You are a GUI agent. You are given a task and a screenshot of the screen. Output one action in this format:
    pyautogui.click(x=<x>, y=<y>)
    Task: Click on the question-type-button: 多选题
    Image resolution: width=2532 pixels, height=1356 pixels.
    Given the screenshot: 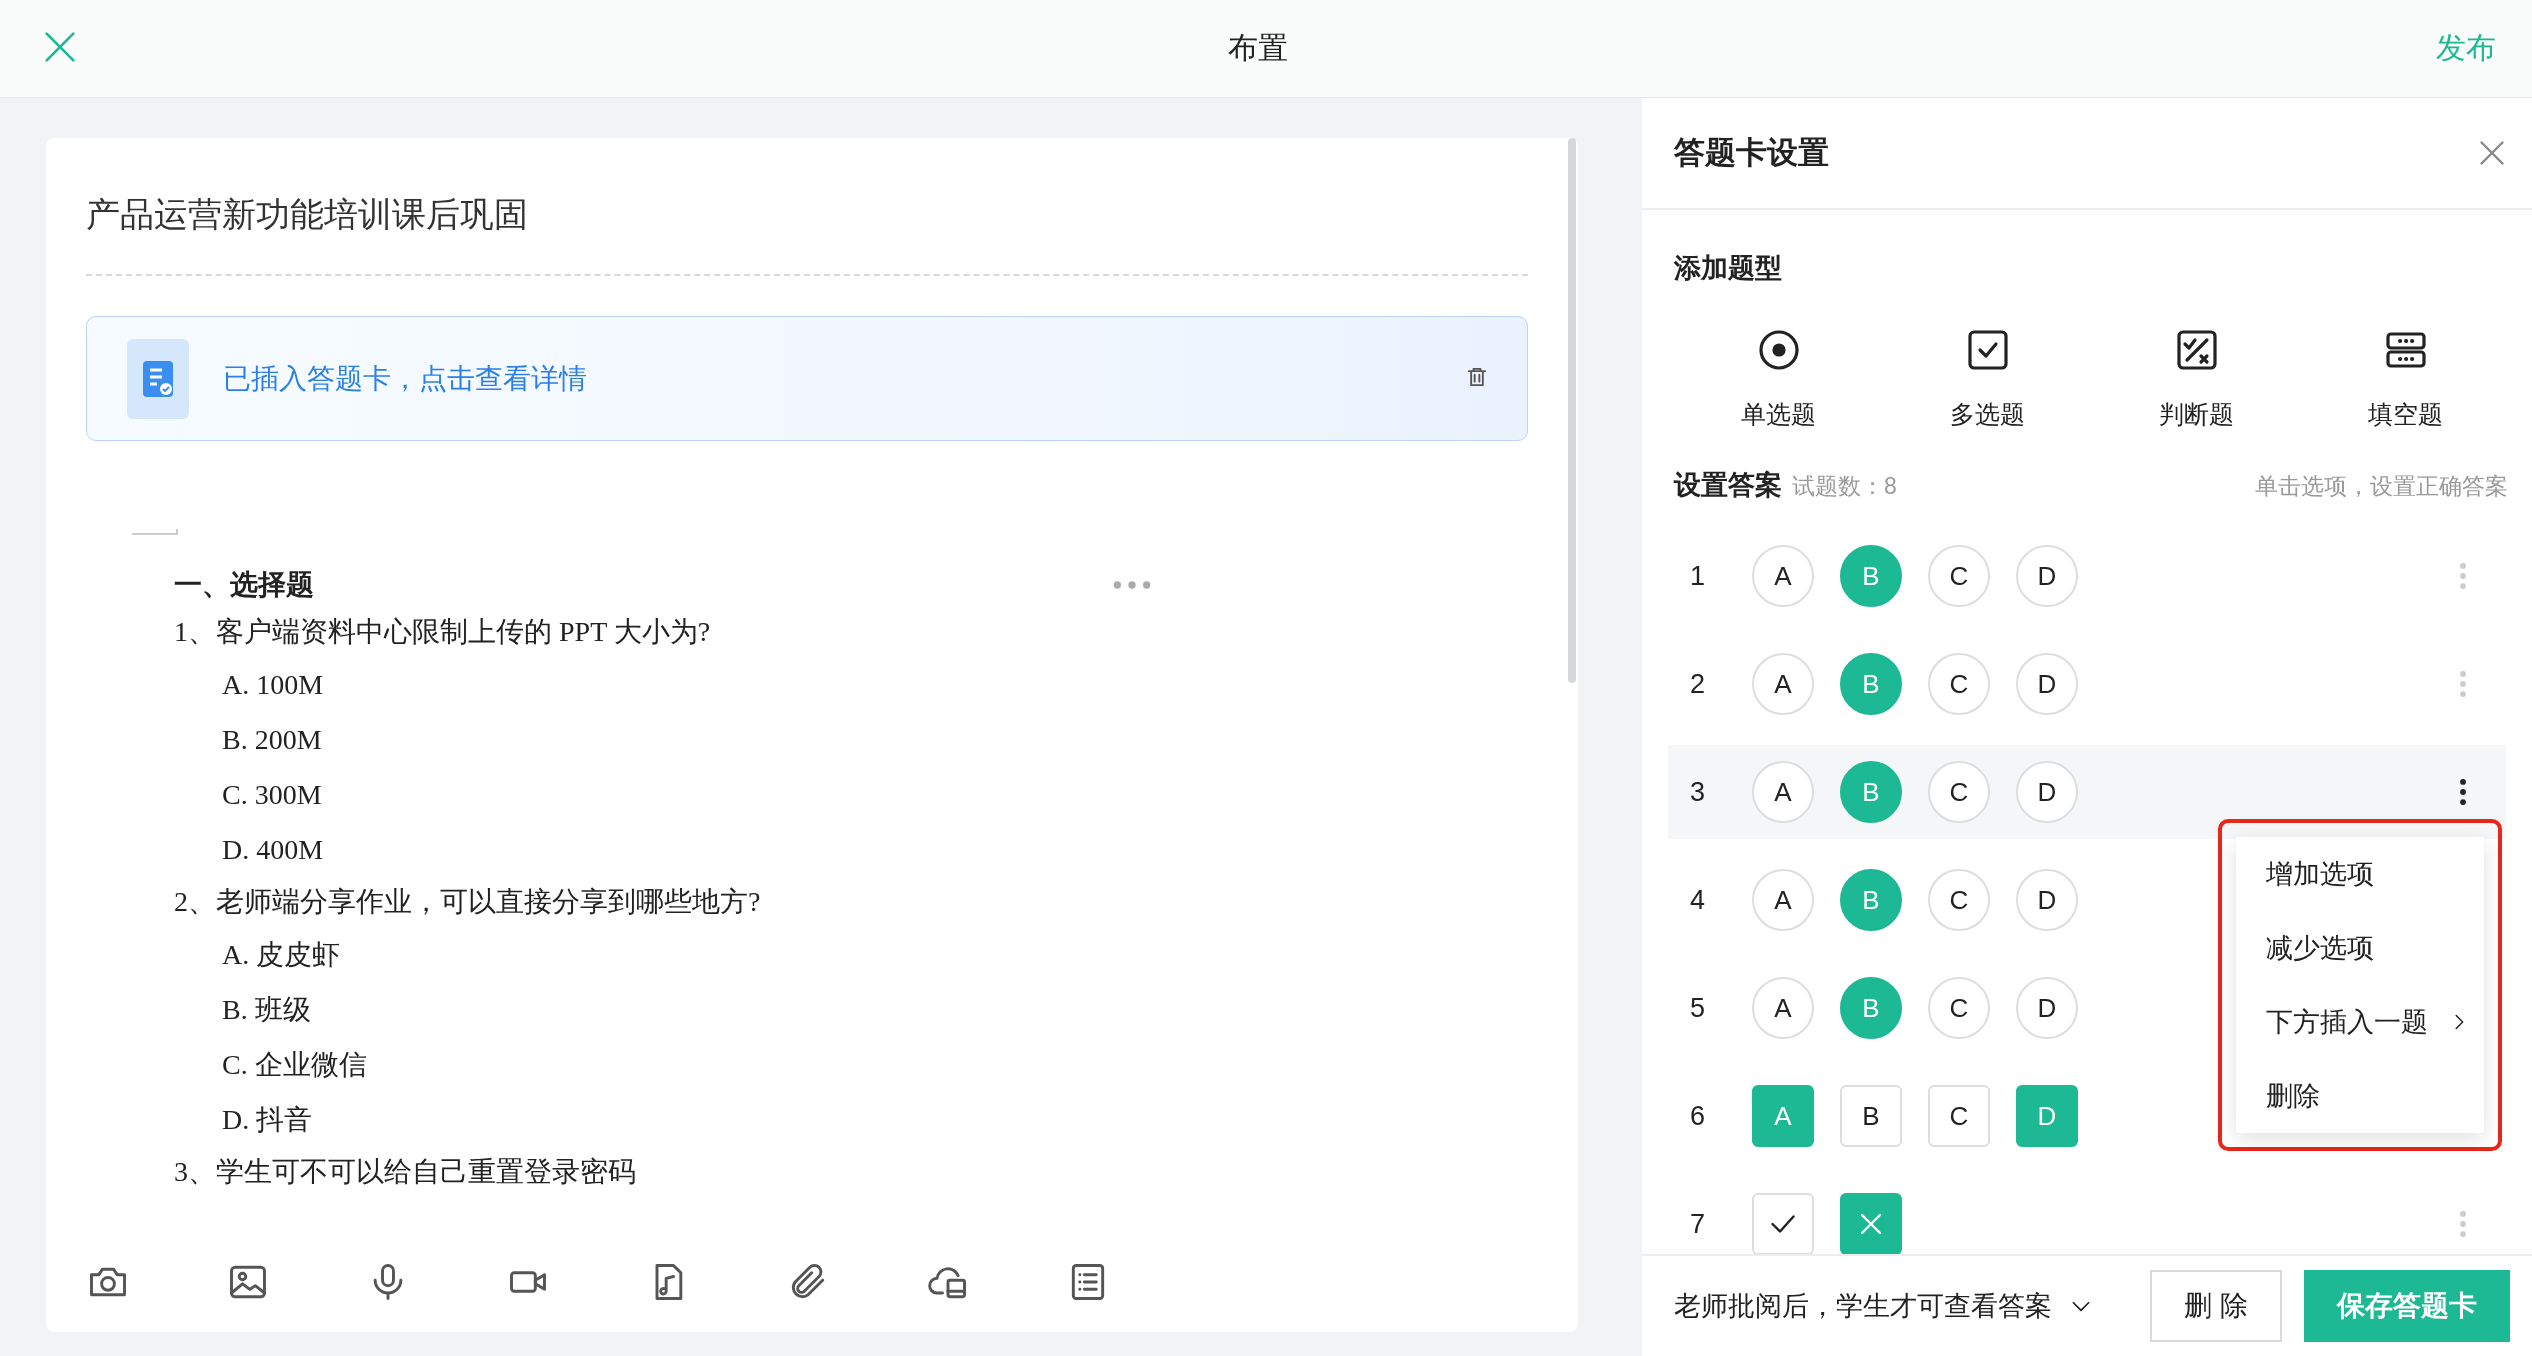 What is the action you would take?
    pyautogui.click(x=1987, y=378)
    